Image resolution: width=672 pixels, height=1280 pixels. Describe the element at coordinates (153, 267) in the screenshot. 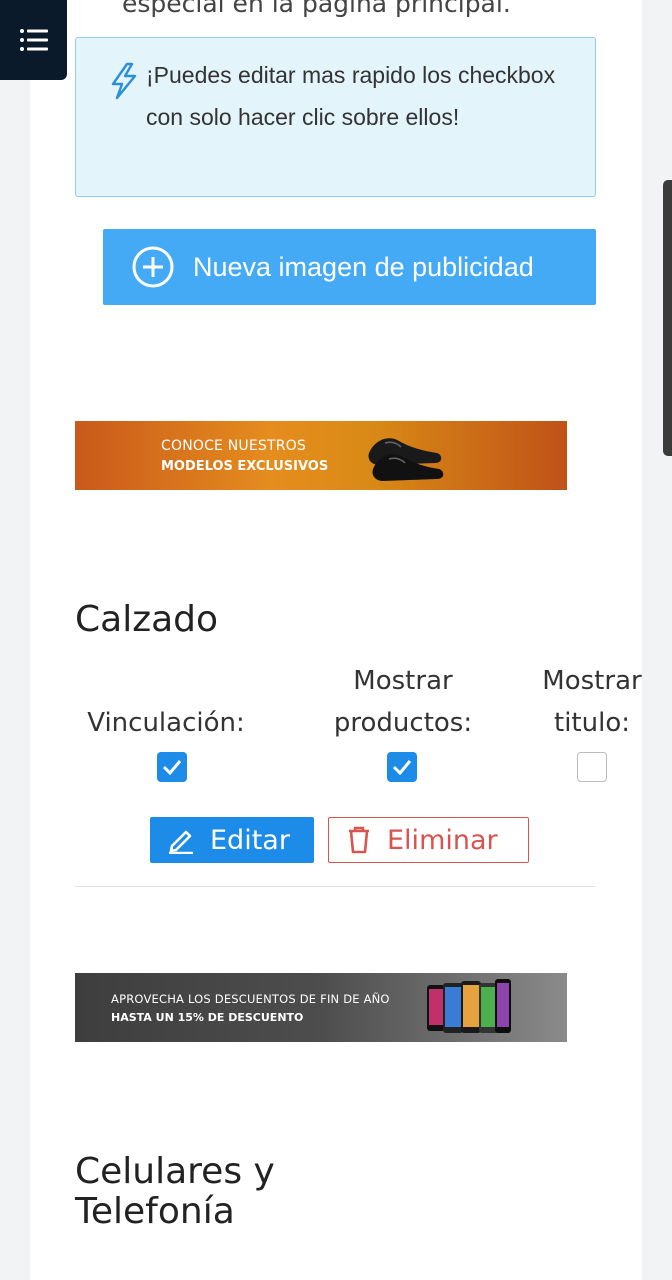

I see `plus-circle-icon` at that location.